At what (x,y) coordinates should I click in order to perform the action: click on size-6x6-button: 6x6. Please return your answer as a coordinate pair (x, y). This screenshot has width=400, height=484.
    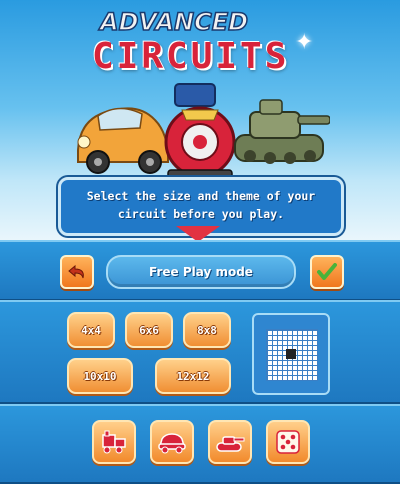
    Looking at the image, I should click on (149, 330).